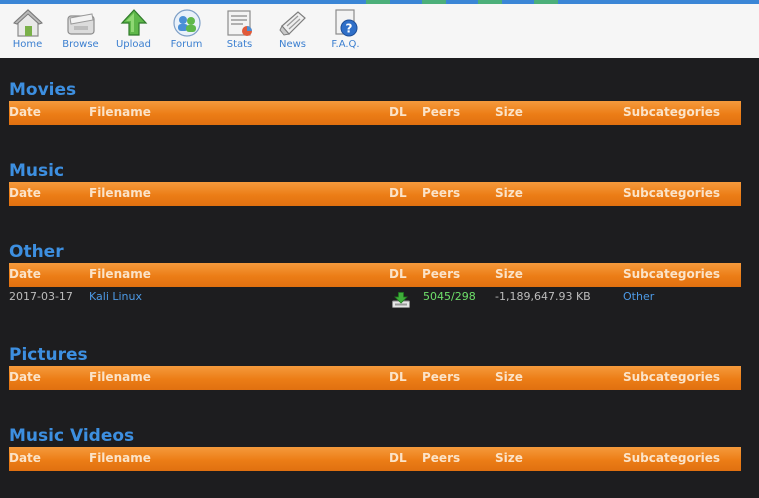 Image resolution: width=759 pixels, height=498 pixels. Describe the element at coordinates (37, 171) in the screenshot. I see `section-title: Music` at that location.